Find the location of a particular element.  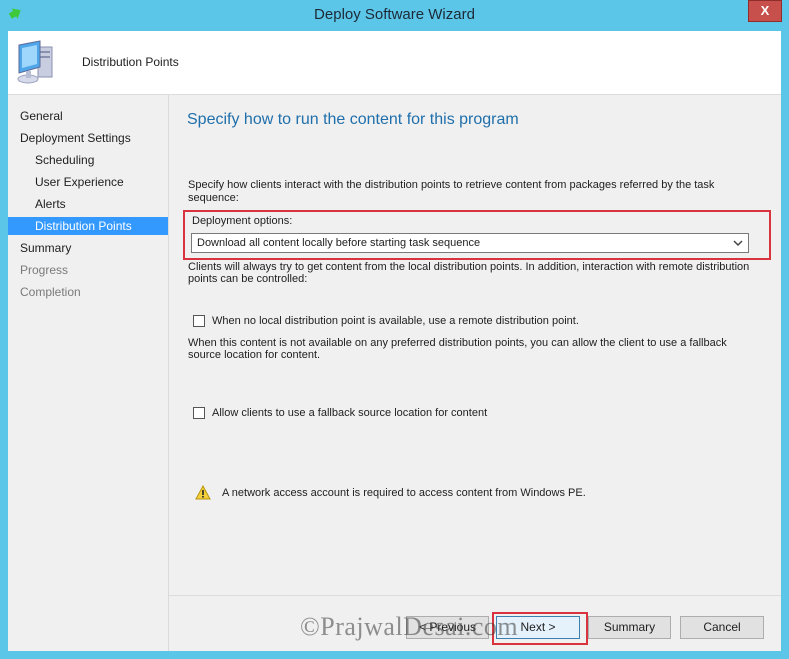

window-title: Deploy Software Wizard is located at coordinates (394, 14).